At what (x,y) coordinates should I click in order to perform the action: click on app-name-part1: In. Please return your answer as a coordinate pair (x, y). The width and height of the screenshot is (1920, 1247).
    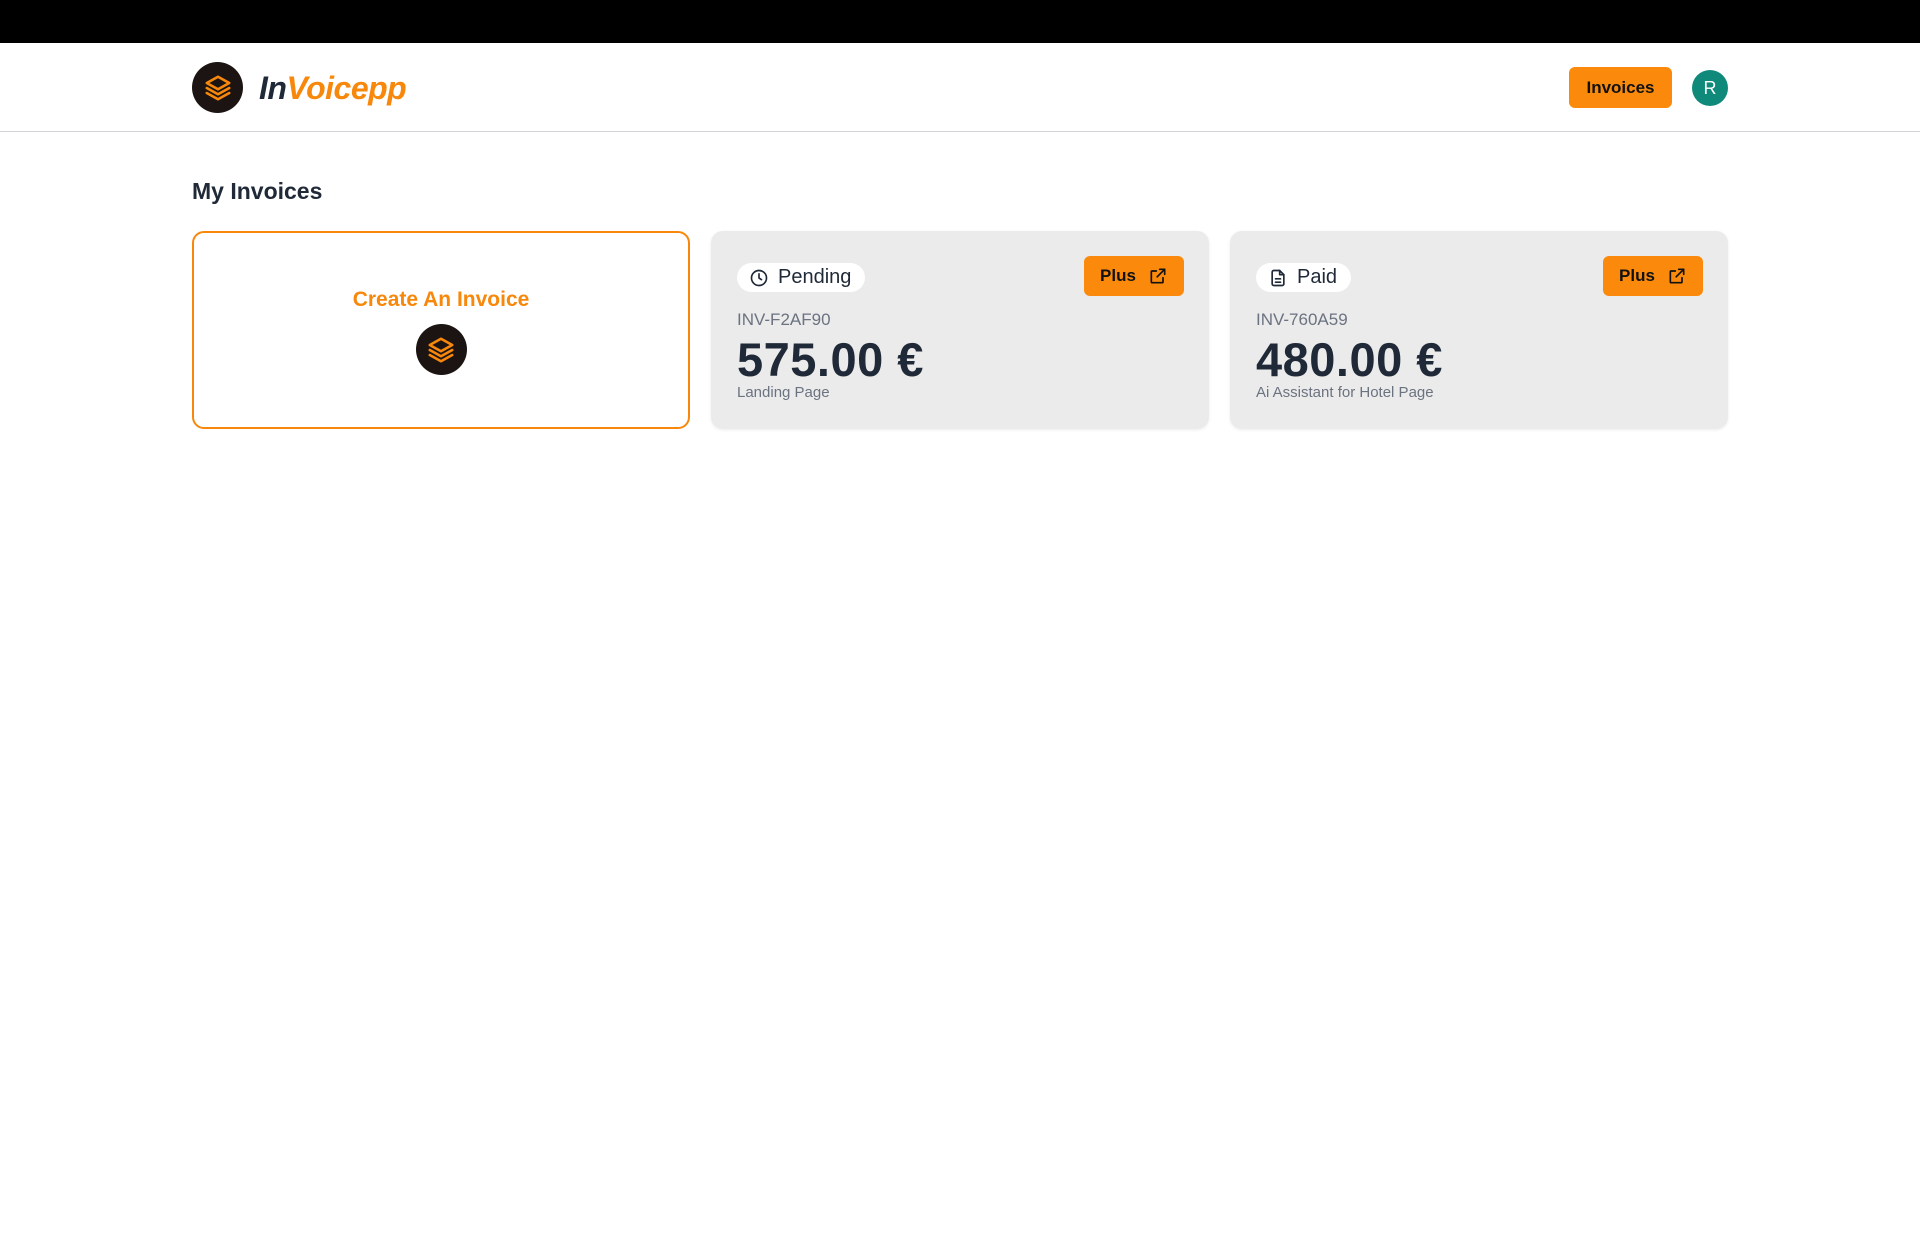
    Looking at the image, I should click on (273, 87).